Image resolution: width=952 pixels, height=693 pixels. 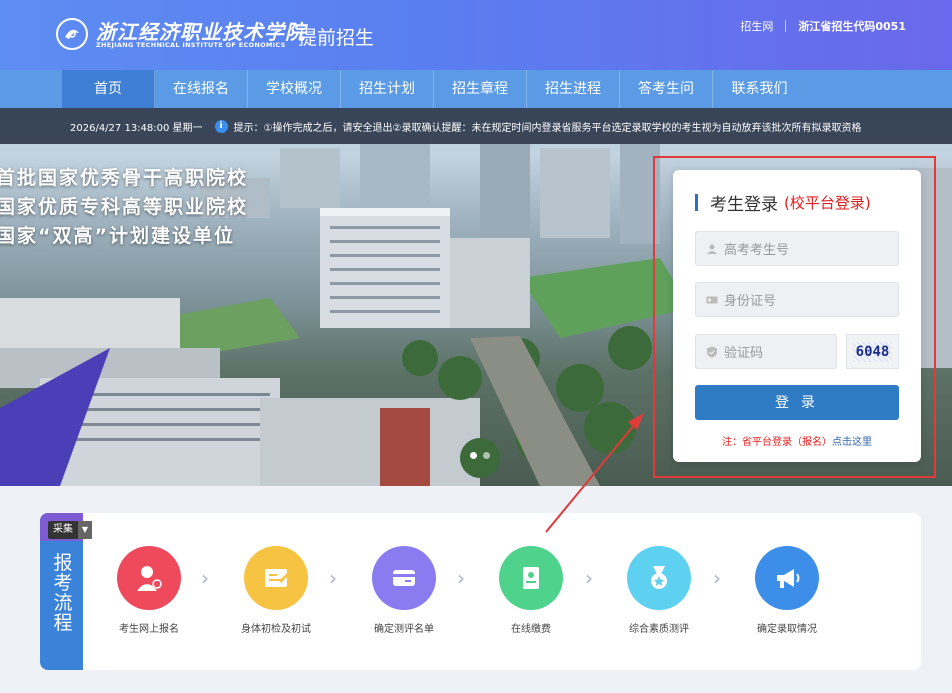 I want to click on process-step: 在线缴费, so click(x=531, y=590).